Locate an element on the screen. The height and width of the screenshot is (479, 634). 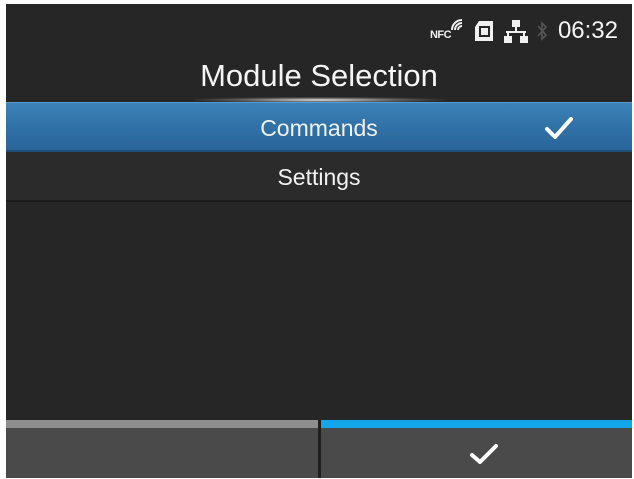
softkey-left-indicator is located at coordinates (162, 424).